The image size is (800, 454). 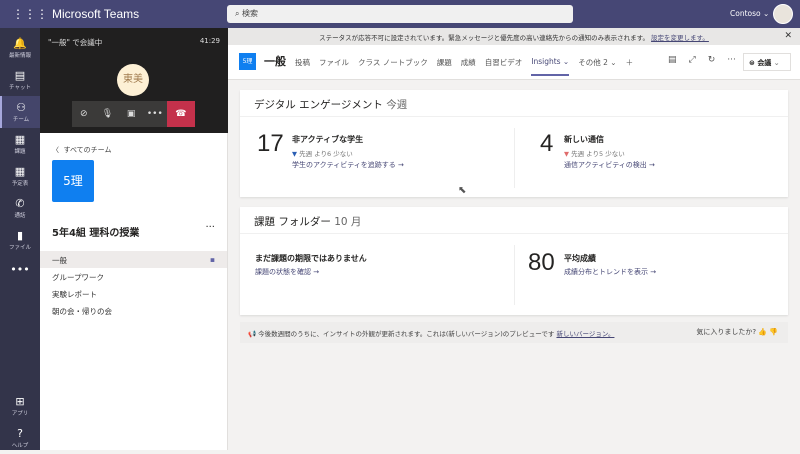 I want to click on search-input: ⌕ 検索, so click(x=400, y=14).